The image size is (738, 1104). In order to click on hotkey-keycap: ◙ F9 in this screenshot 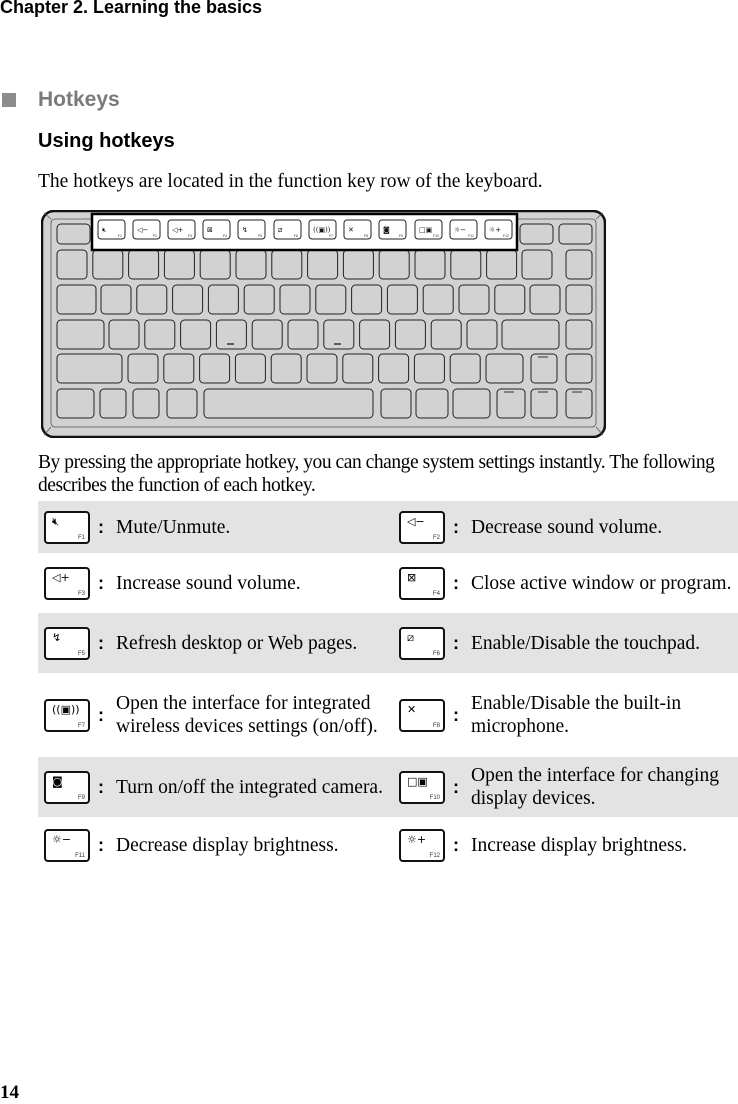, I will do `click(67, 787)`.